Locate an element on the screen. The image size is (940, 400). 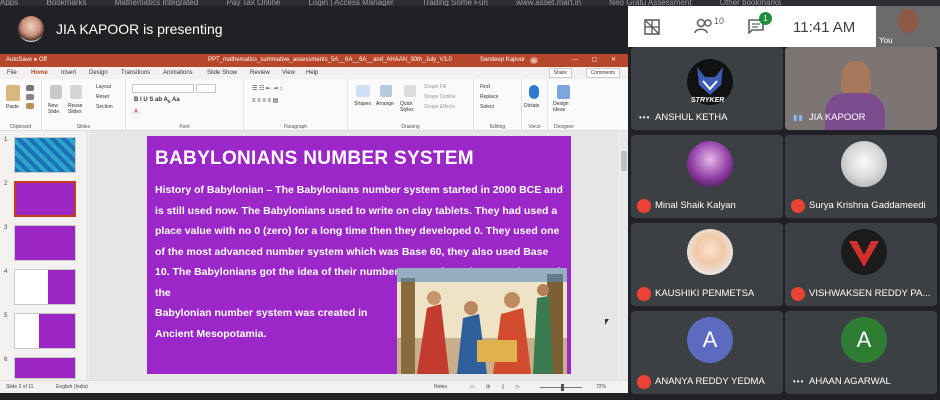
chat-notification-badge: 1 is located at coordinates (765, 18).